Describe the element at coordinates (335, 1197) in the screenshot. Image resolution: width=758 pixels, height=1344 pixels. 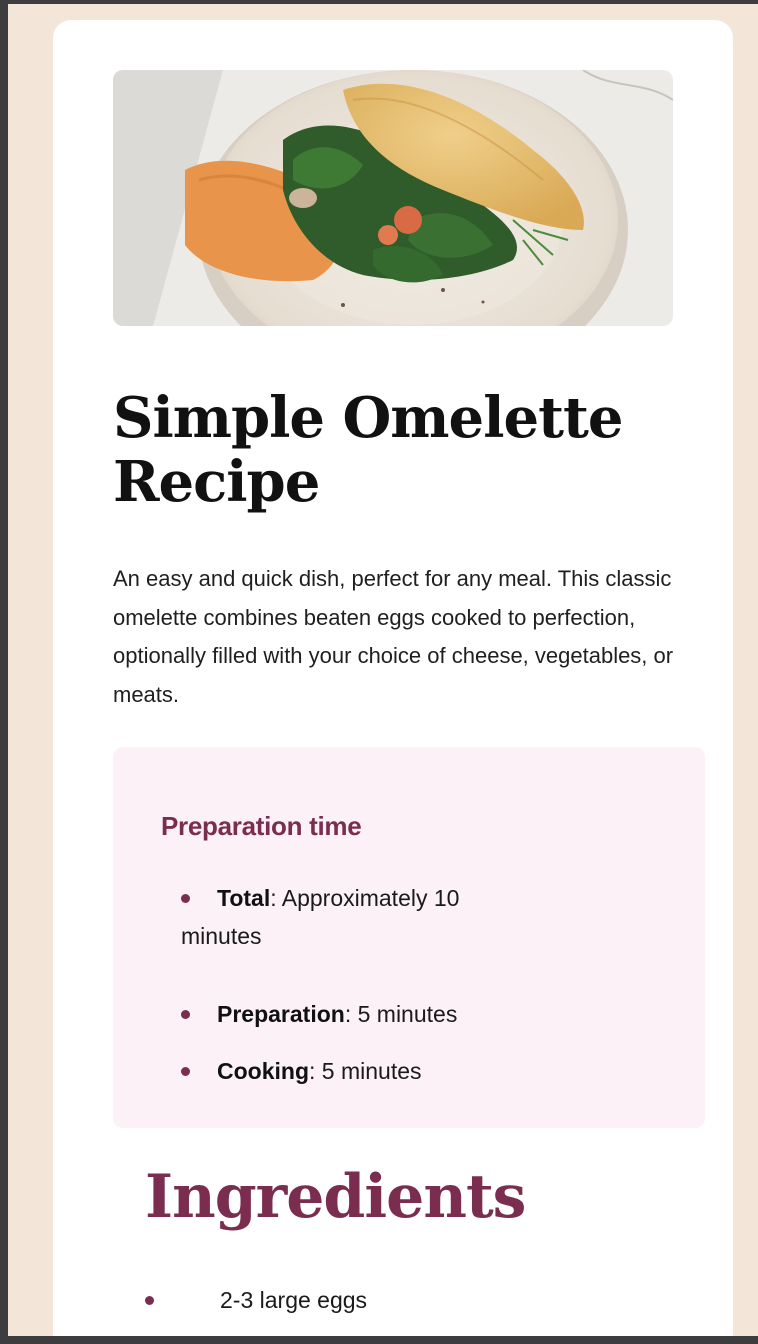
I see `ingredients-heading: Ingredients` at that location.